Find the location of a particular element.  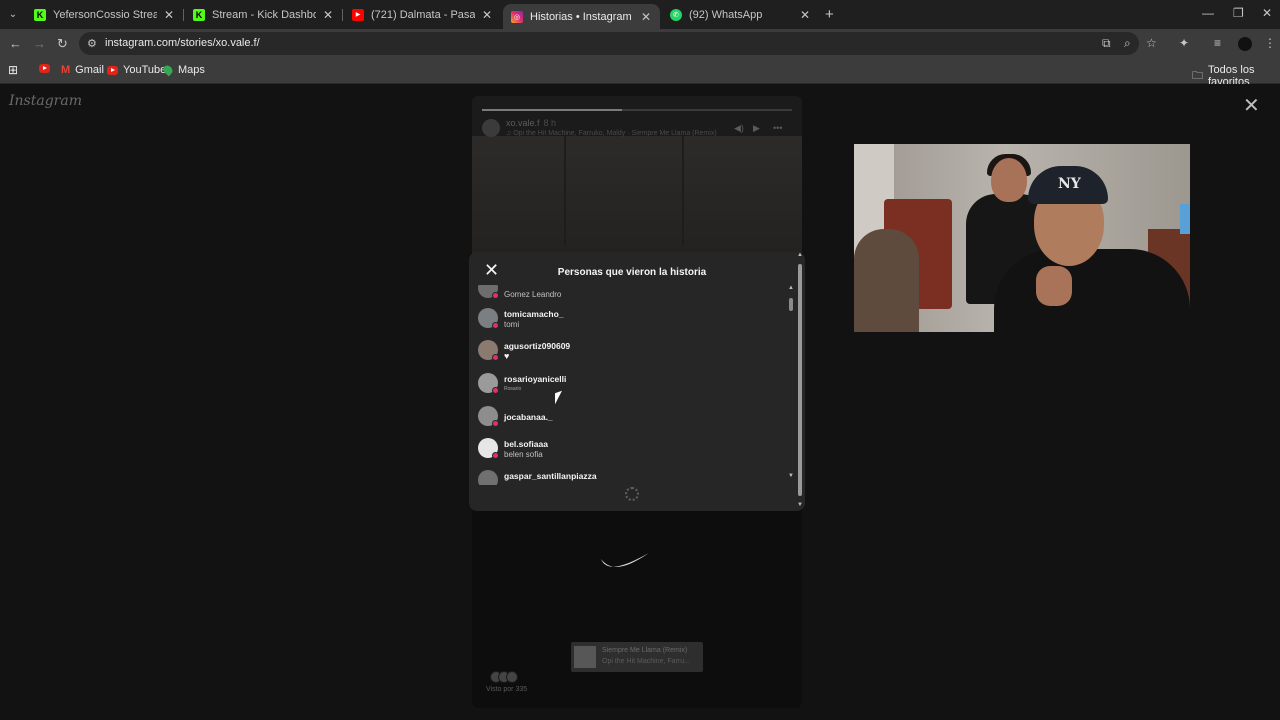

reload-icon: ↻ is located at coordinates (62, 44).